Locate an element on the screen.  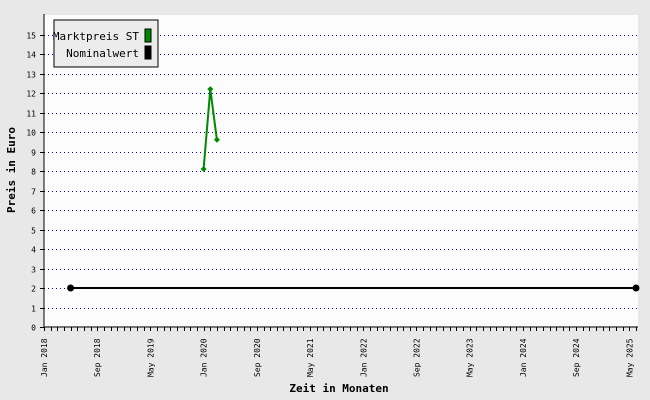
x-tick-label: Sep 2022 is located at coordinates (416, 357).